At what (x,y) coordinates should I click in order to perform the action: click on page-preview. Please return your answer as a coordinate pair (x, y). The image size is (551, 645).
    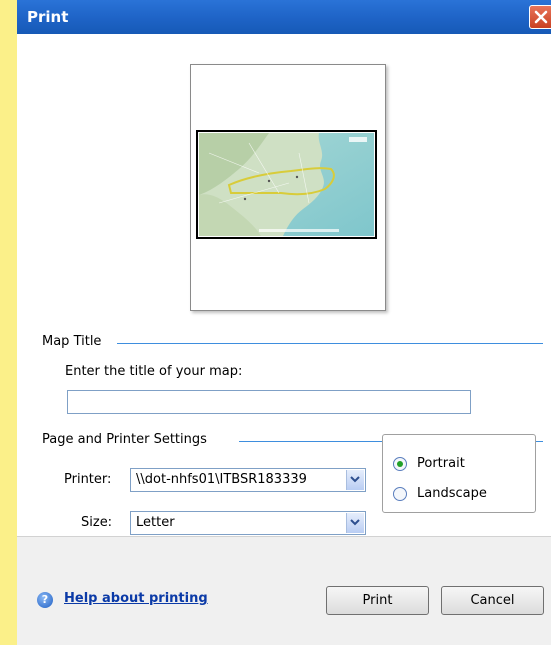
    Looking at the image, I should click on (288, 187).